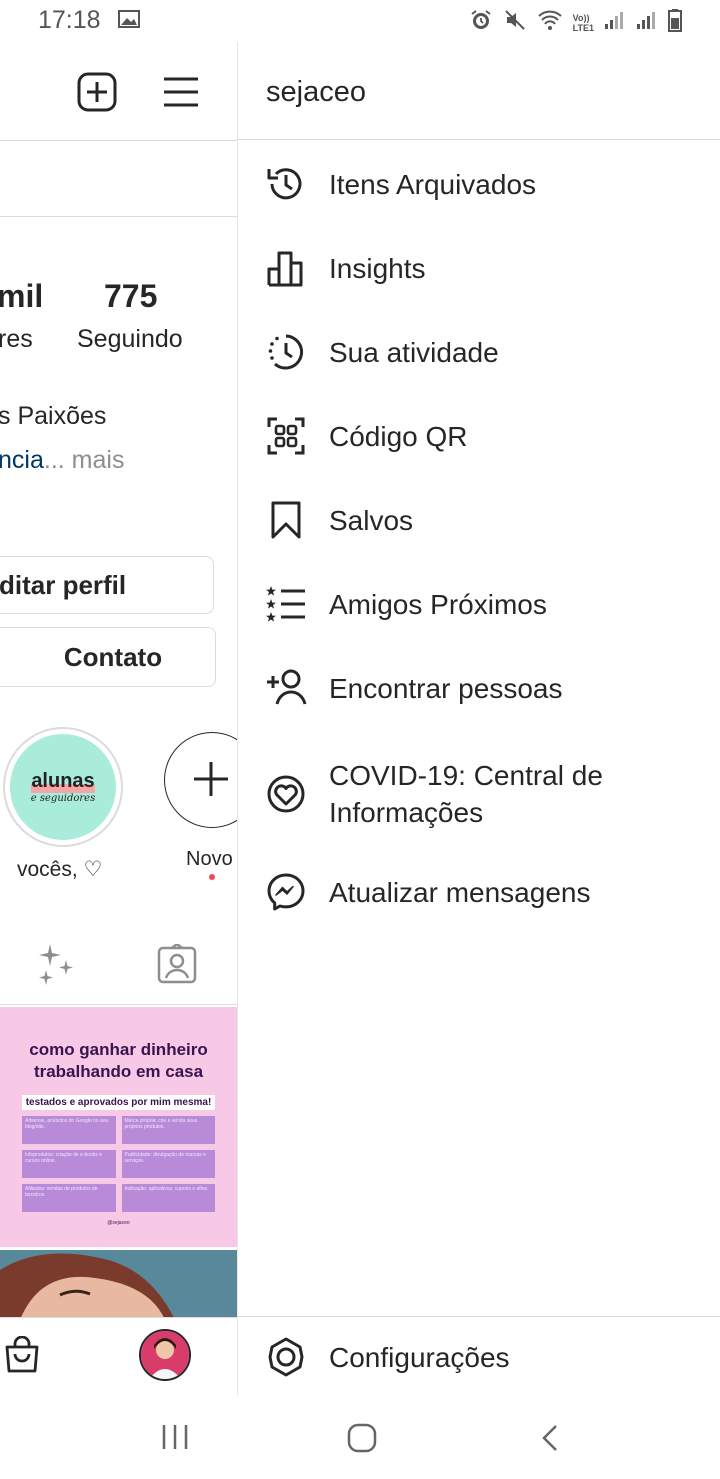 The width and height of the screenshot is (720, 1479). I want to click on activity-clock-icon, so click(286, 352).